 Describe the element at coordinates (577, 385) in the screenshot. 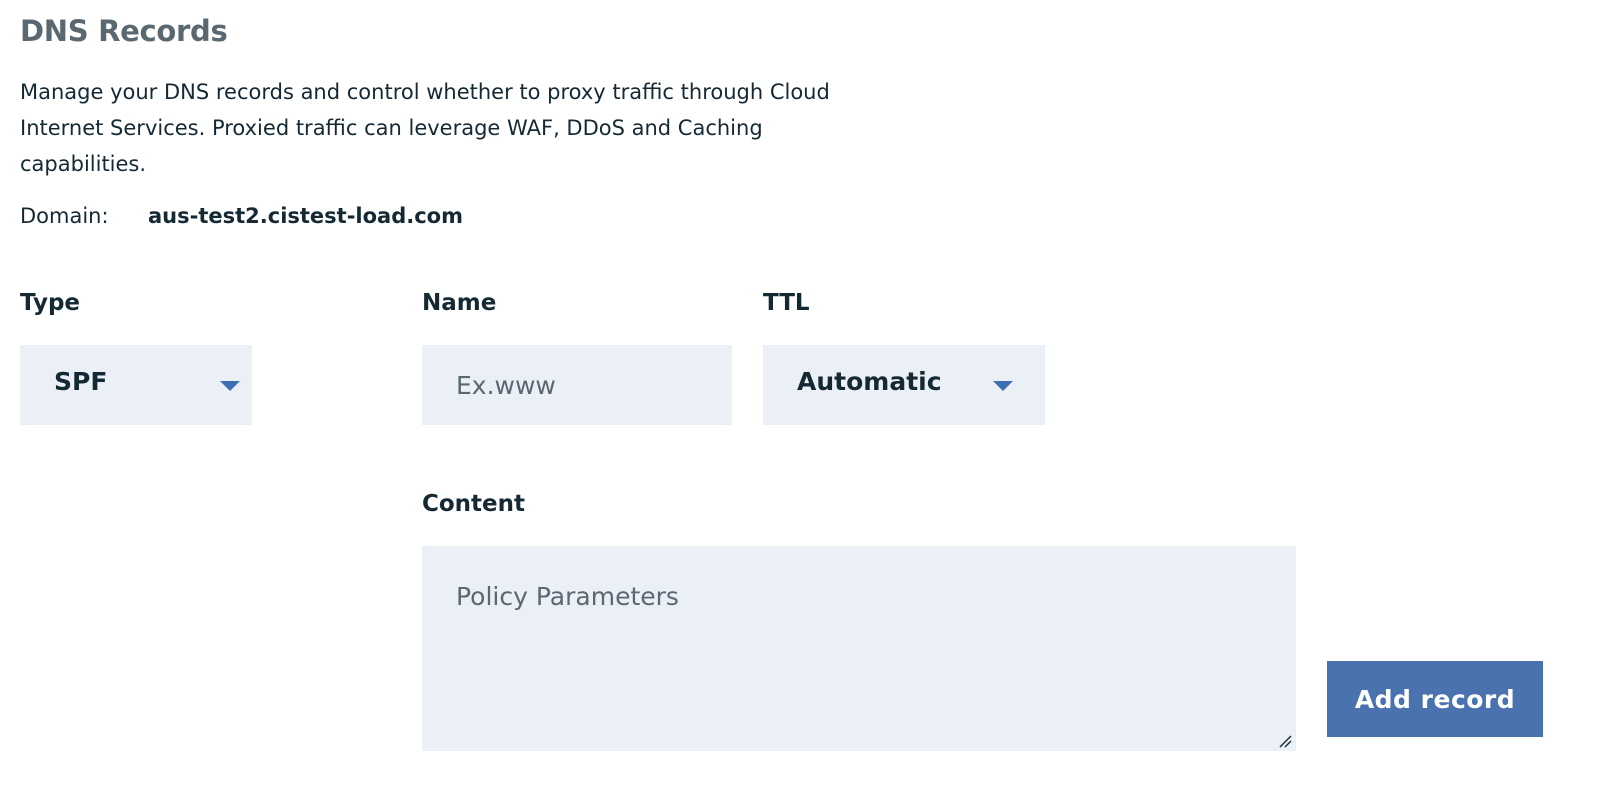

I see `name-input` at that location.